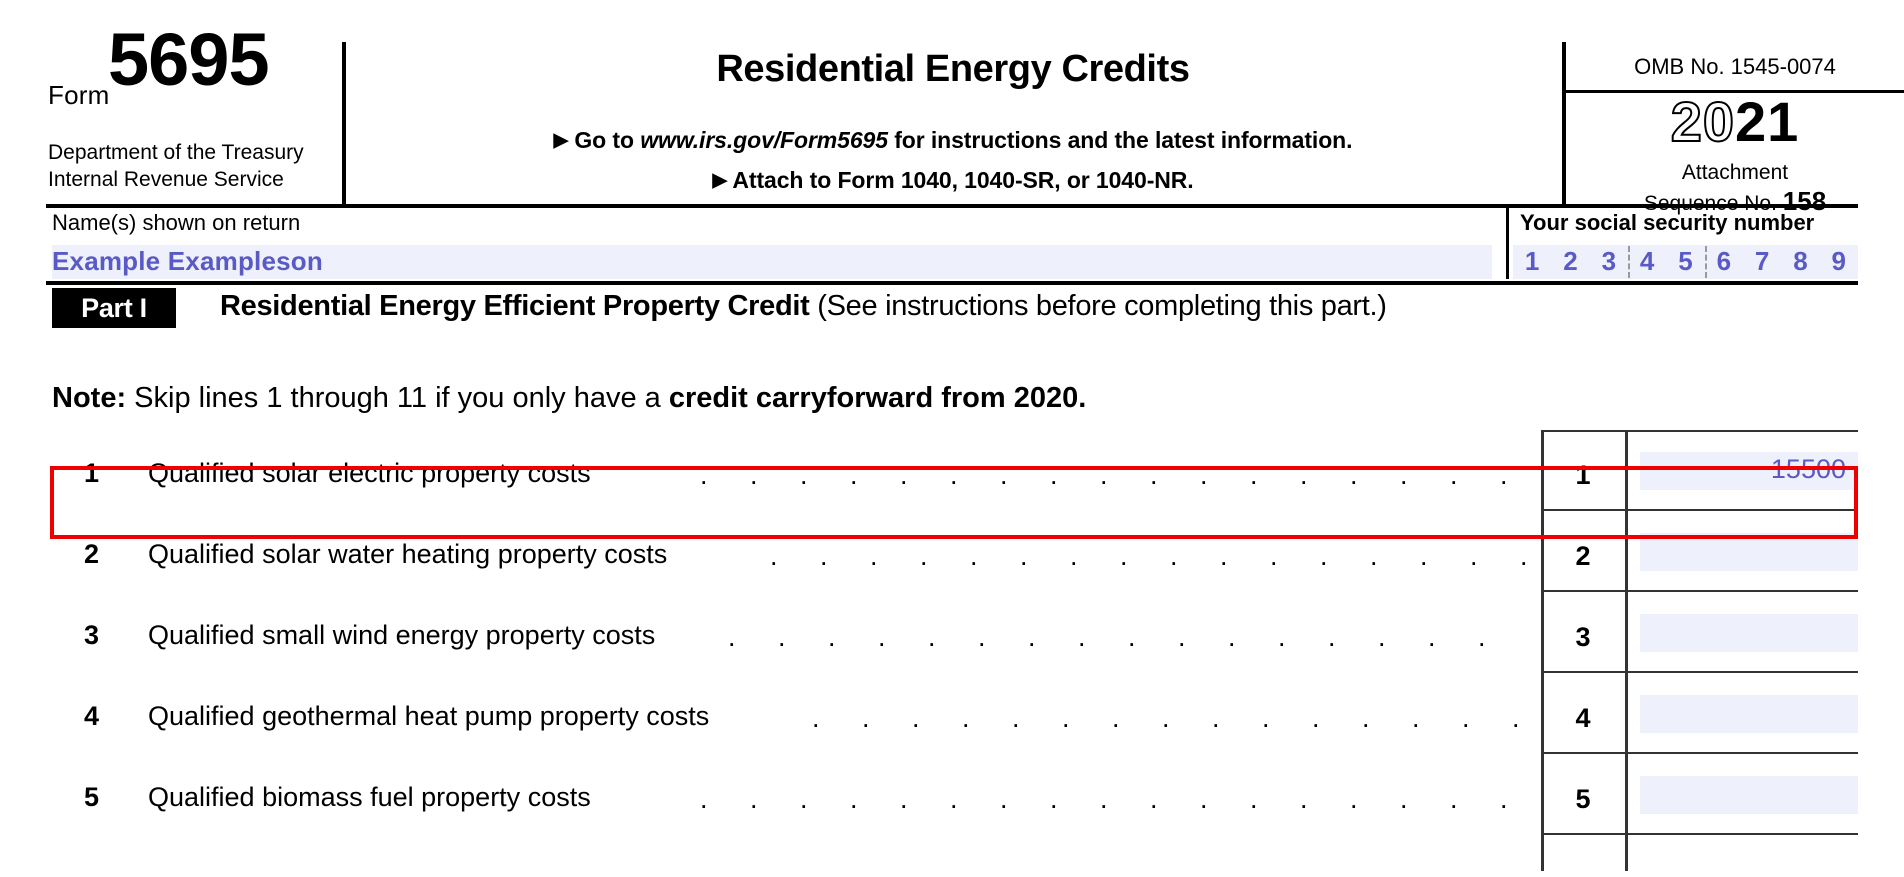 Image resolution: width=1904 pixels, height=877 pixels. What do you see at coordinates (952, 283) in the screenshot?
I see `identity-bottom-rule` at bounding box center [952, 283].